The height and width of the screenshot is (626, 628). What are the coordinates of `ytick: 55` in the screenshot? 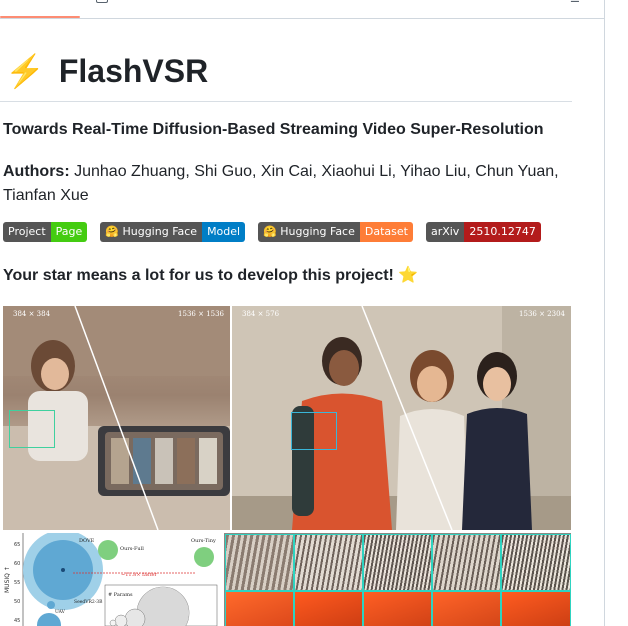 It's located at (17, 583).